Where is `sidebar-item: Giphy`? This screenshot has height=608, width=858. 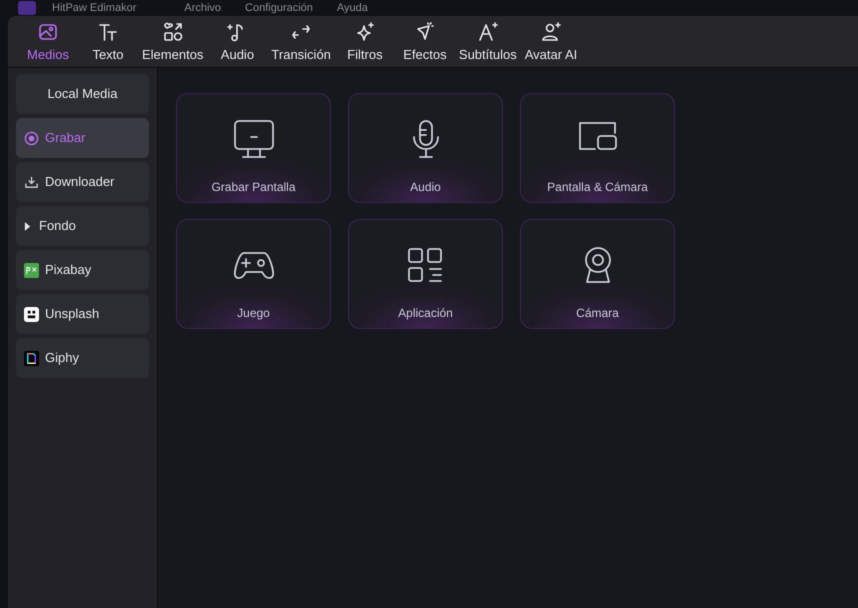
sidebar-item: Giphy is located at coordinates (82, 358).